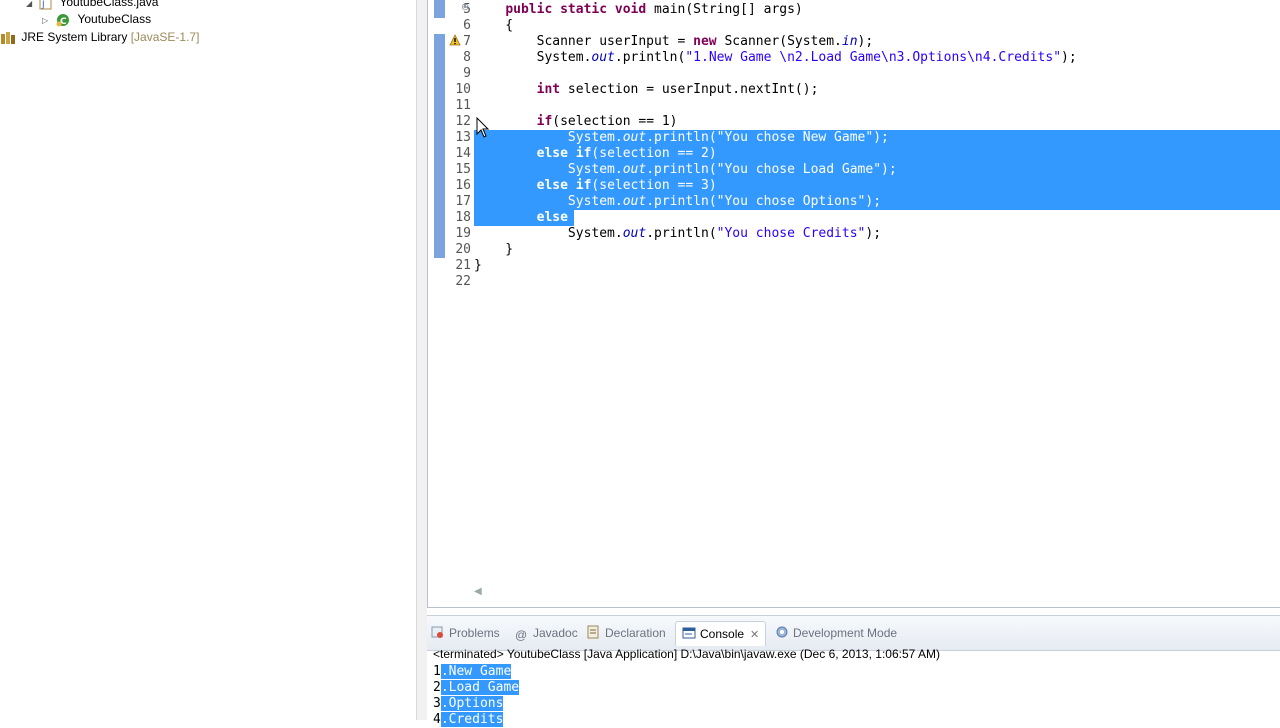  What do you see at coordinates (463, 153) in the screenshot?
I see `line-number: 14` at bounding box center [463, 153].